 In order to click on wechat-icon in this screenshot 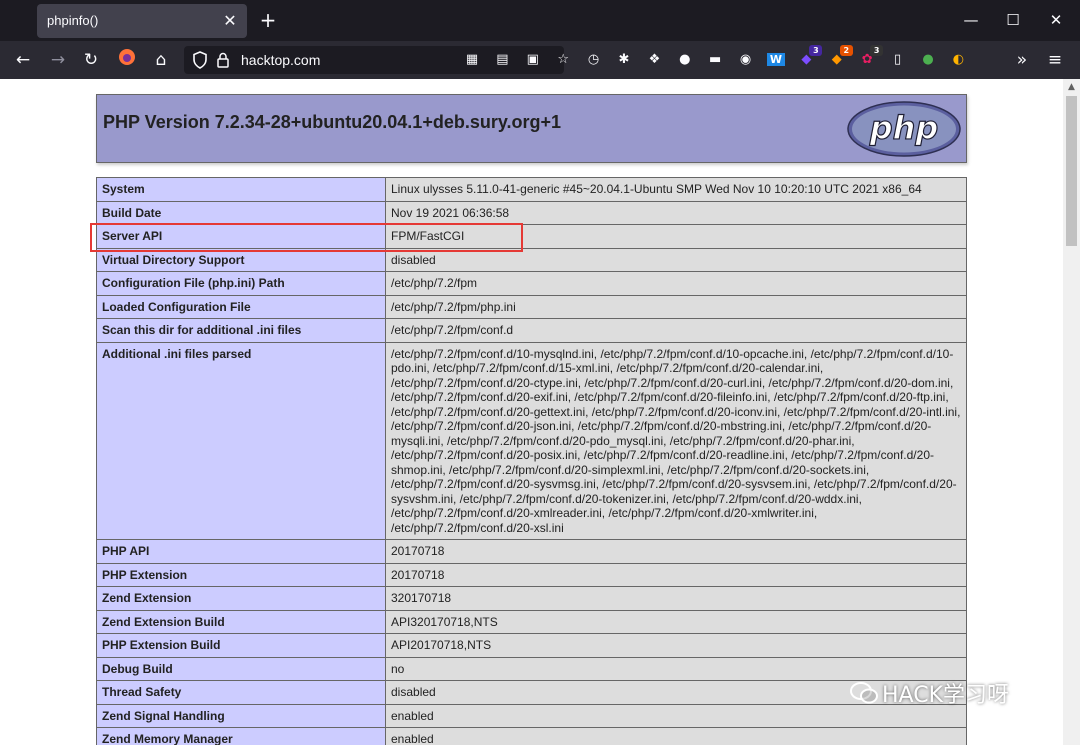, I will do `click(864, 696)`.